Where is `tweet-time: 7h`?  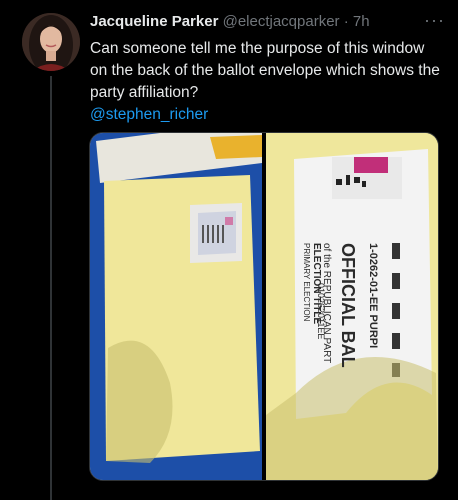 tweet-time: 7h is located at coordinates (361, 21).